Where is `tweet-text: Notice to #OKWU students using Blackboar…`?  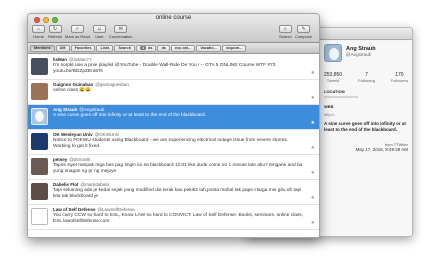 tweet-text: Notice to #OKWU students using Blackboar… is located at coordinates (171, 143).